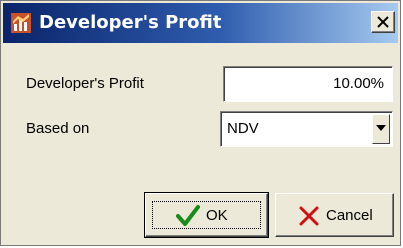  I want to click on app-icon, so click(21, 23).